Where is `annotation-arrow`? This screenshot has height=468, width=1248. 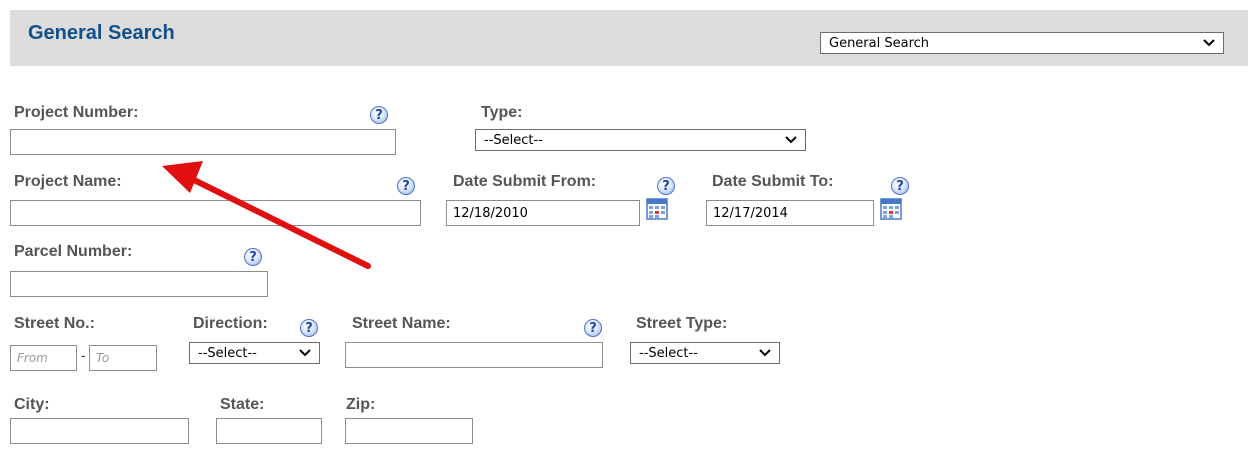 annotation-arrow is located at coordinates (266, 215).